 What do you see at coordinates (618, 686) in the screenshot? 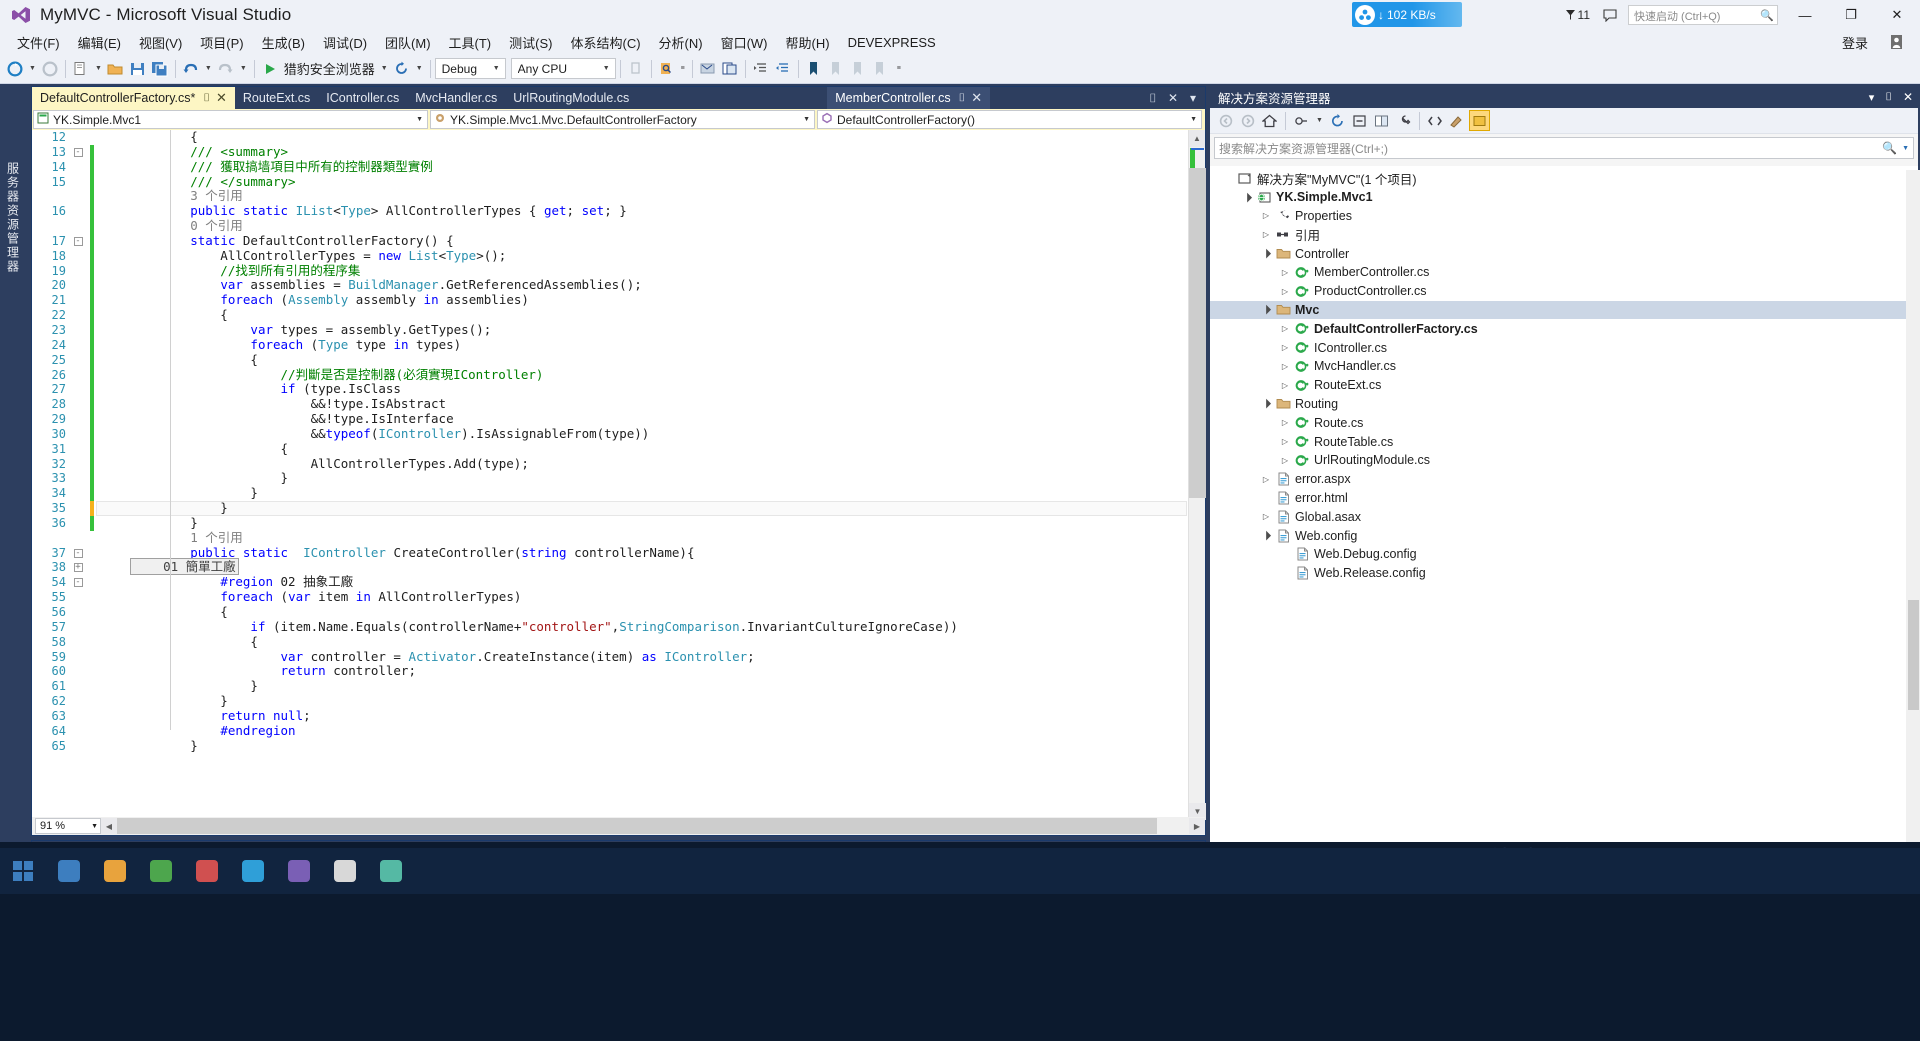
I see `code-line: 61 }` at bounding box center [618, 686].